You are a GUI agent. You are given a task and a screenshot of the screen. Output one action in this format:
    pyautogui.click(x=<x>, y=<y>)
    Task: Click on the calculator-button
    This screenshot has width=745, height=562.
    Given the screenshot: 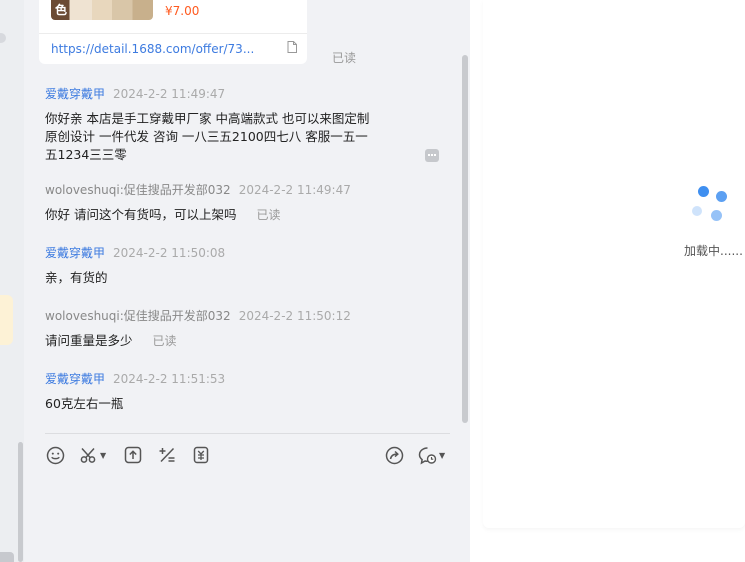 What is the action you would take?
    pyautogui.click(x=167, y=455)
    